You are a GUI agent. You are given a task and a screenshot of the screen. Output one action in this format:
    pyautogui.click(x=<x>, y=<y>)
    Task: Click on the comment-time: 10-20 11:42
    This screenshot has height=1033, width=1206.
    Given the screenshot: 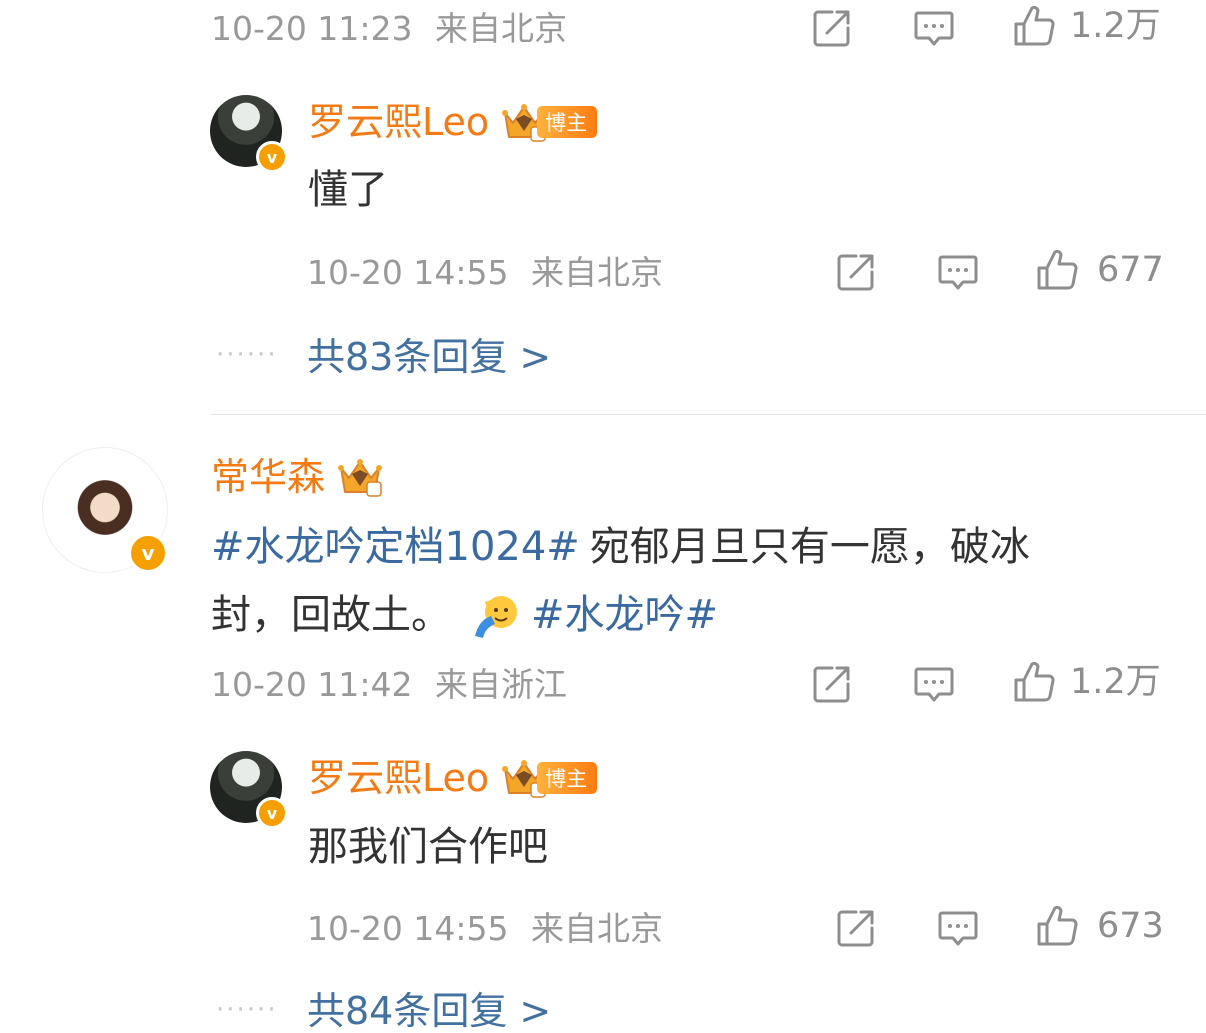 What is the action you would take?
    pyautogui.click(x=312, y=684)
    